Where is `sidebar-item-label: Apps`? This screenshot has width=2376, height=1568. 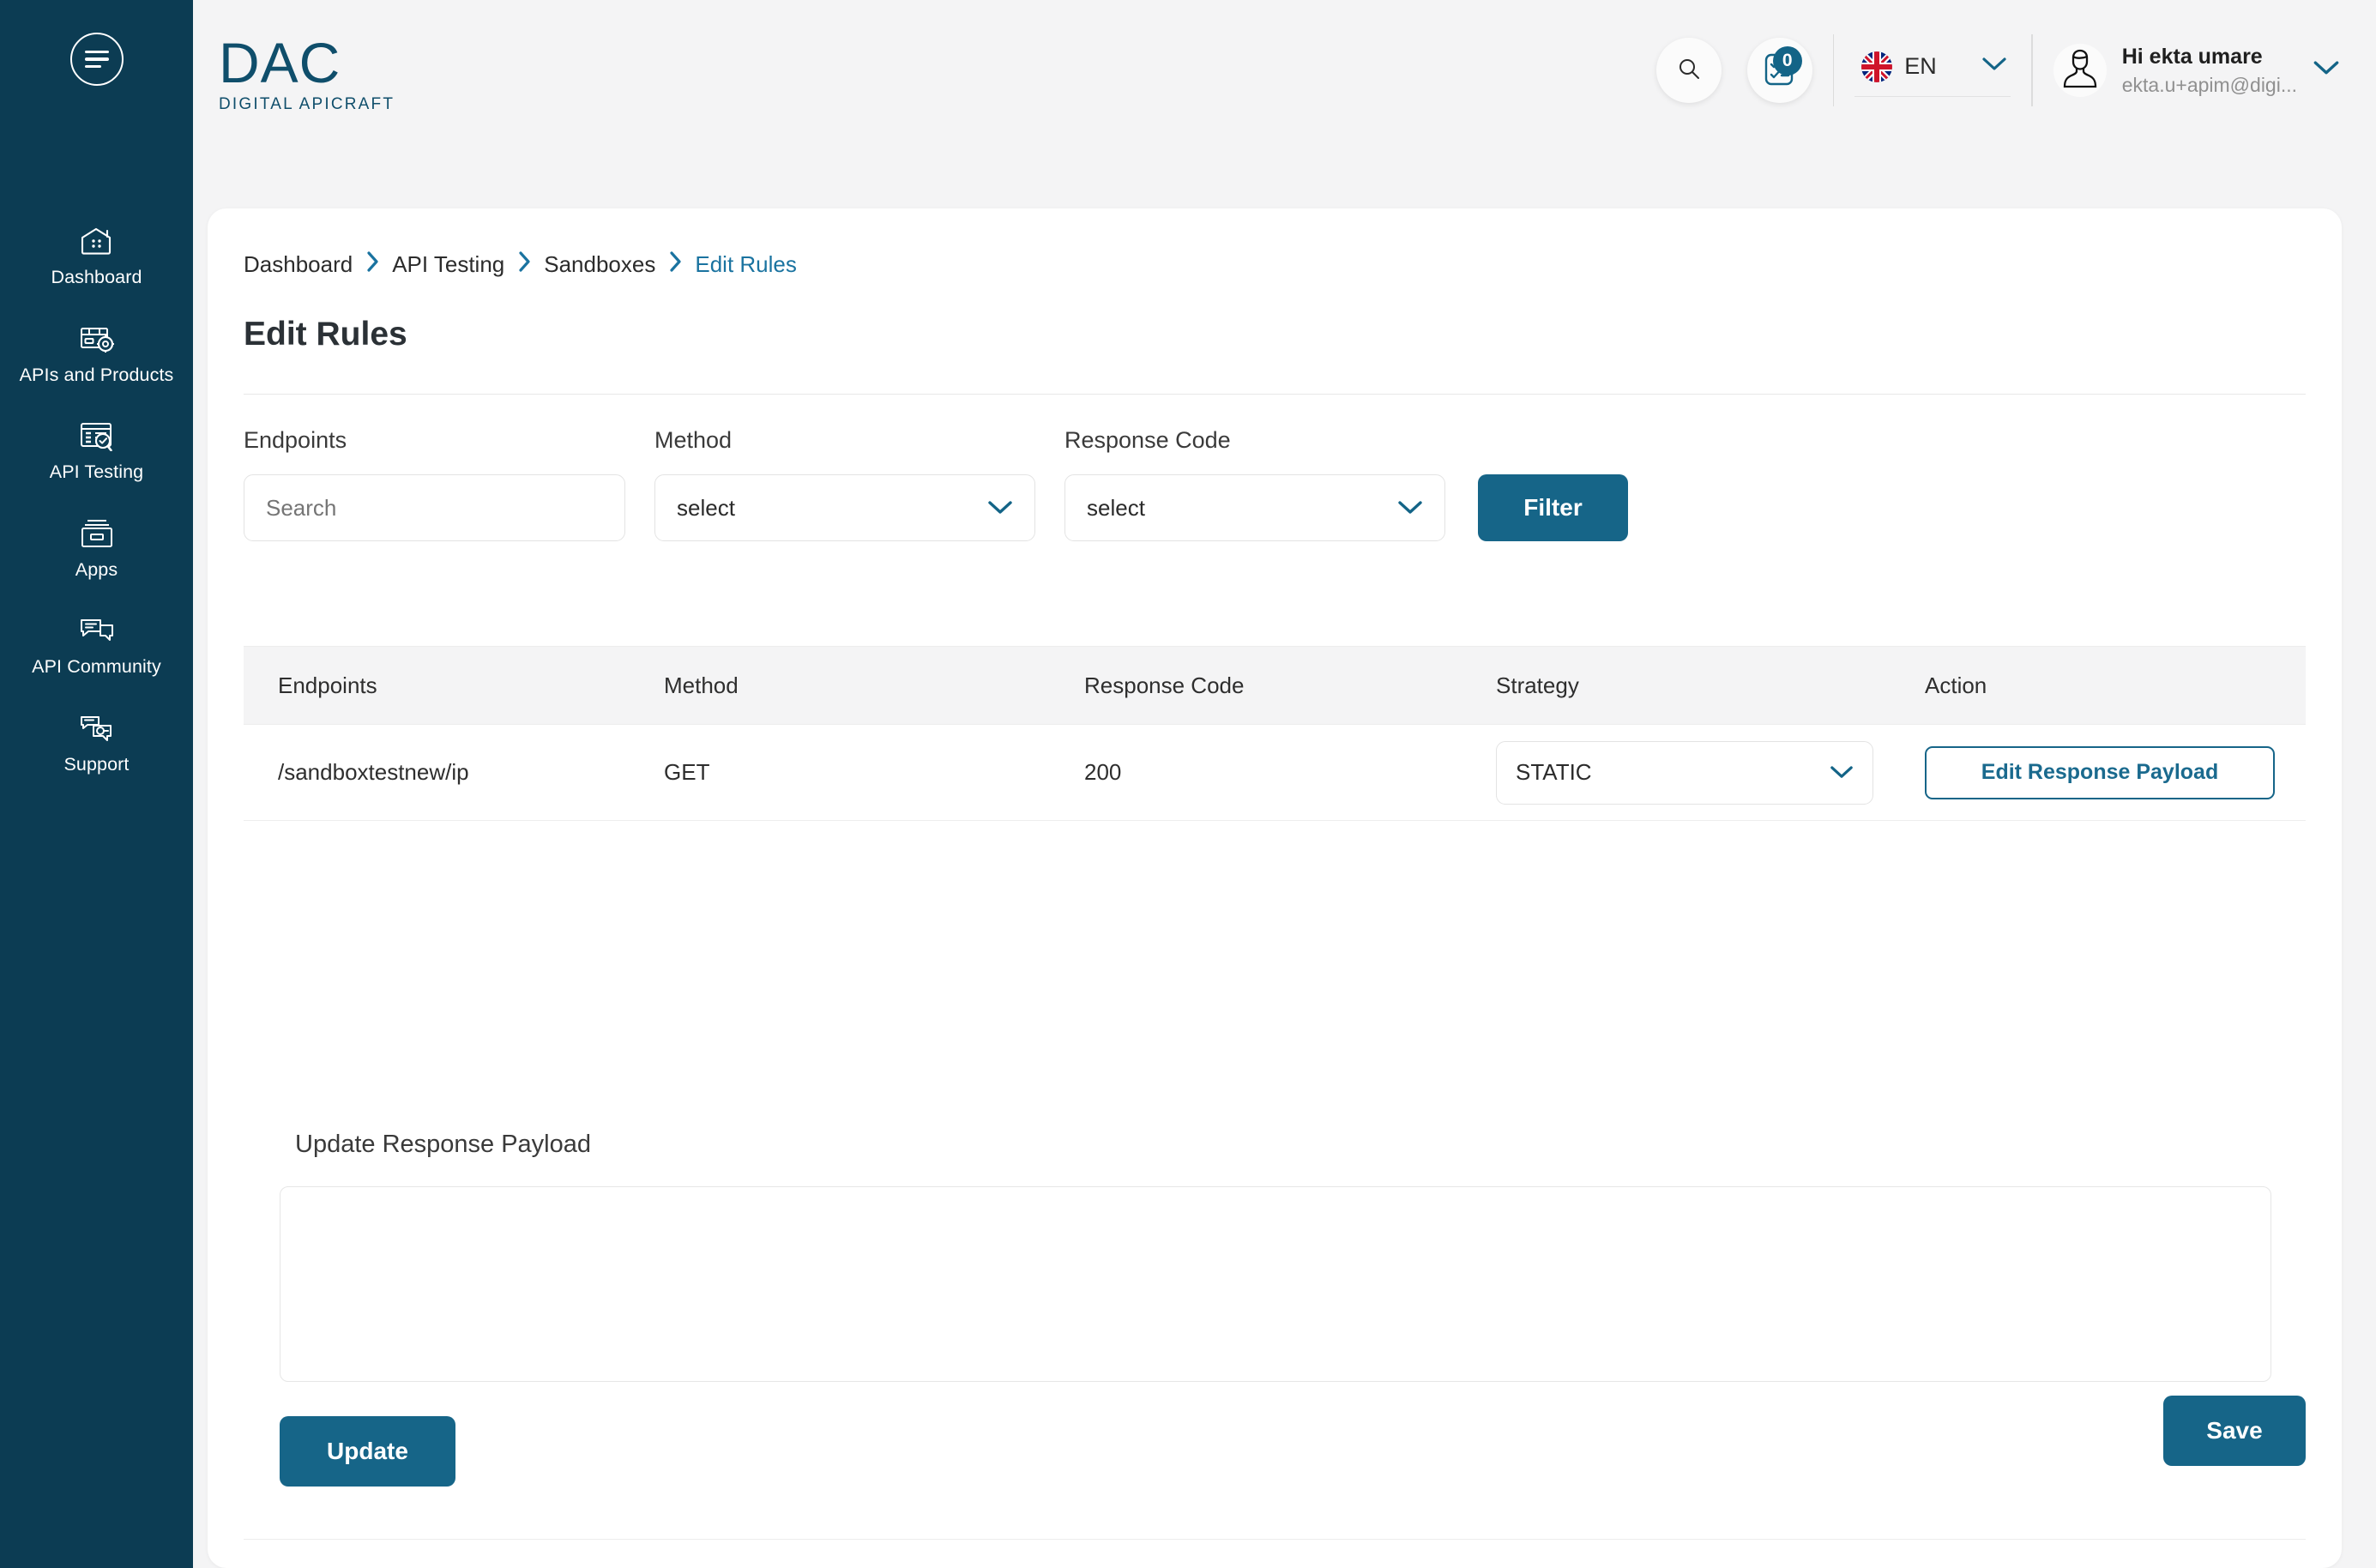 sidebar-item-label: Apps is located at coordinates (96, 569).